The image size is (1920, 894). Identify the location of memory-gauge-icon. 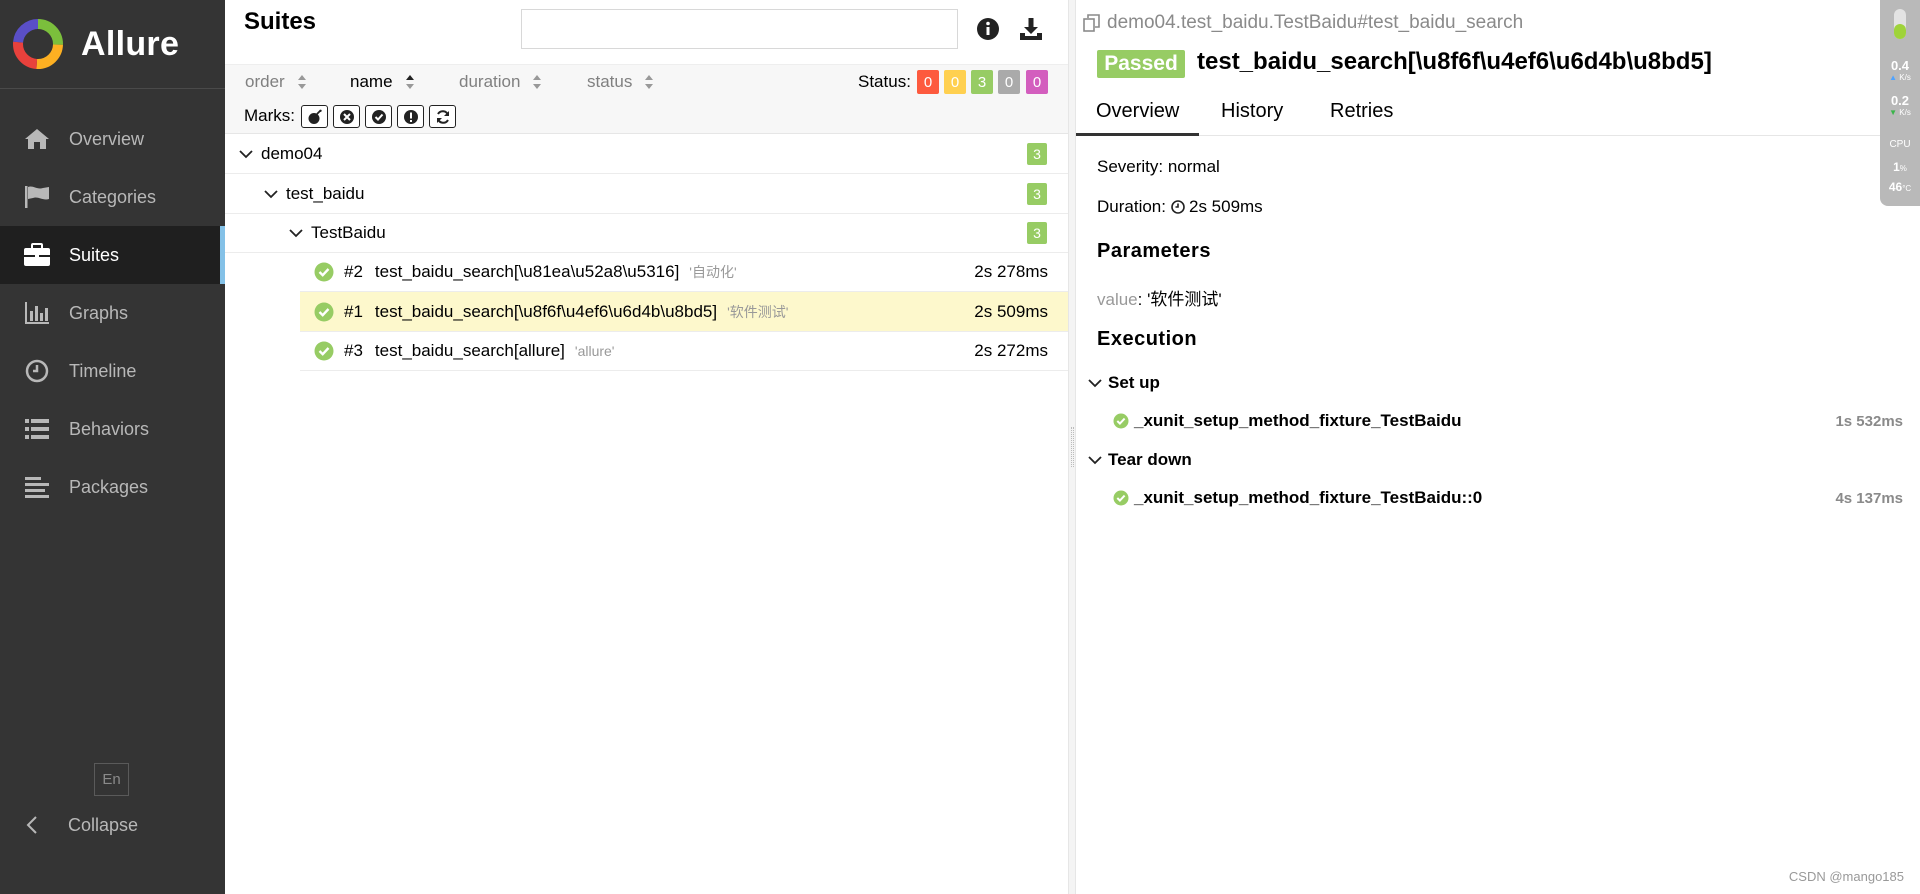
(1900, 24).